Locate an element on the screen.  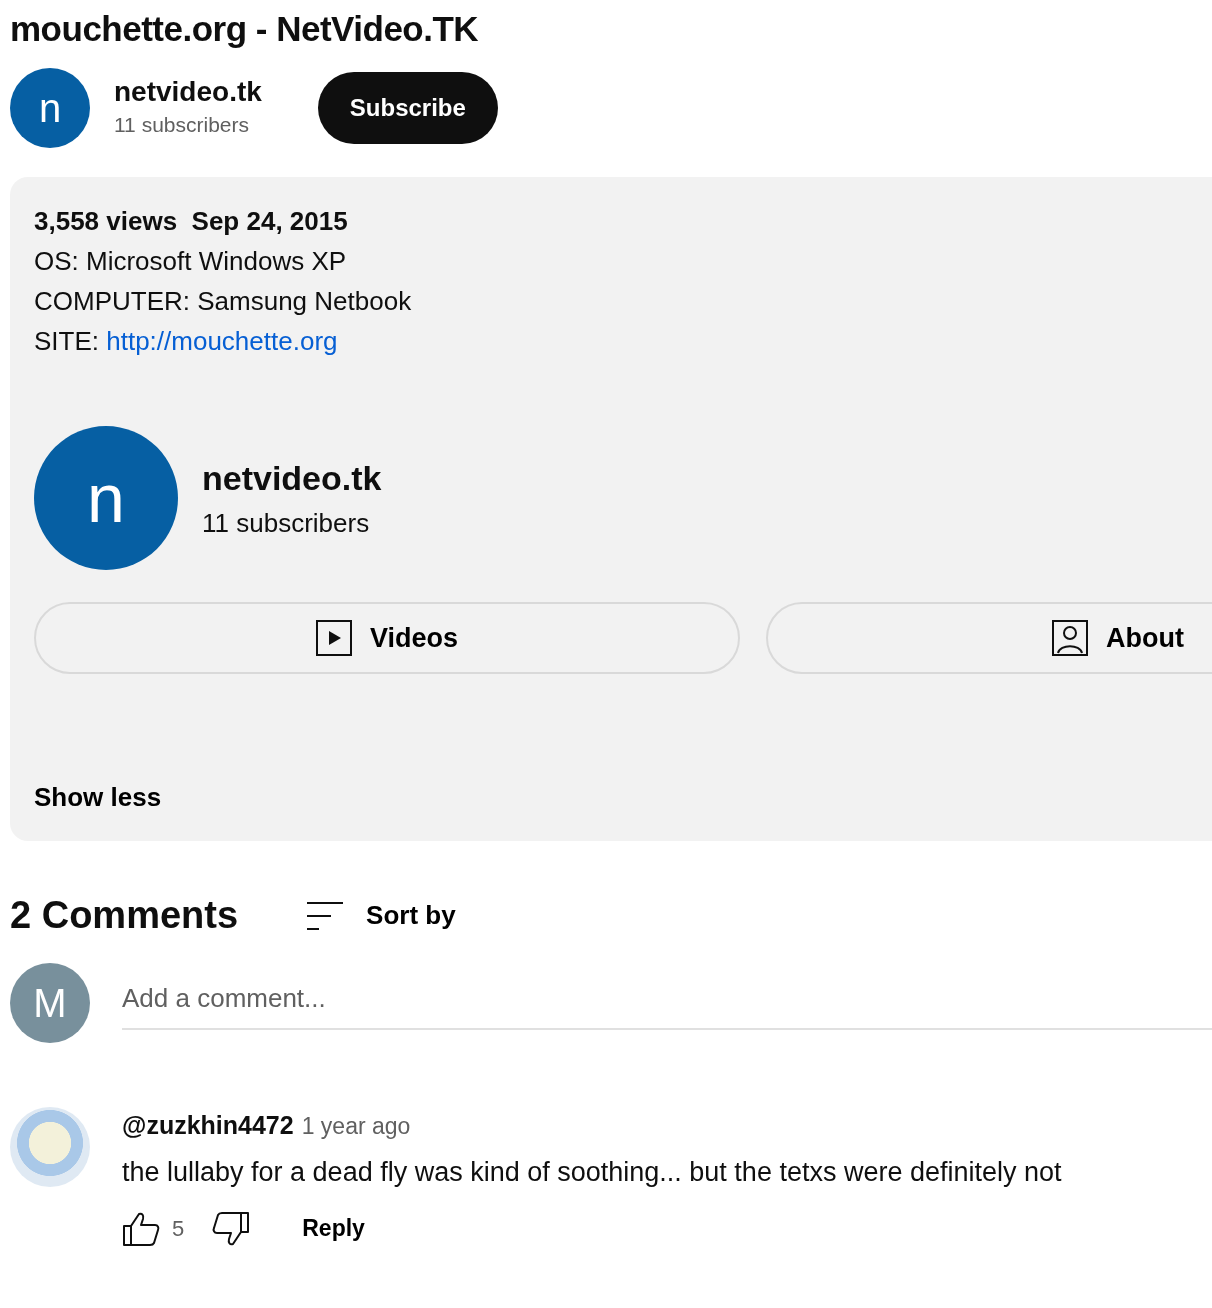
person-icon is located at coordinates (1070, 638).